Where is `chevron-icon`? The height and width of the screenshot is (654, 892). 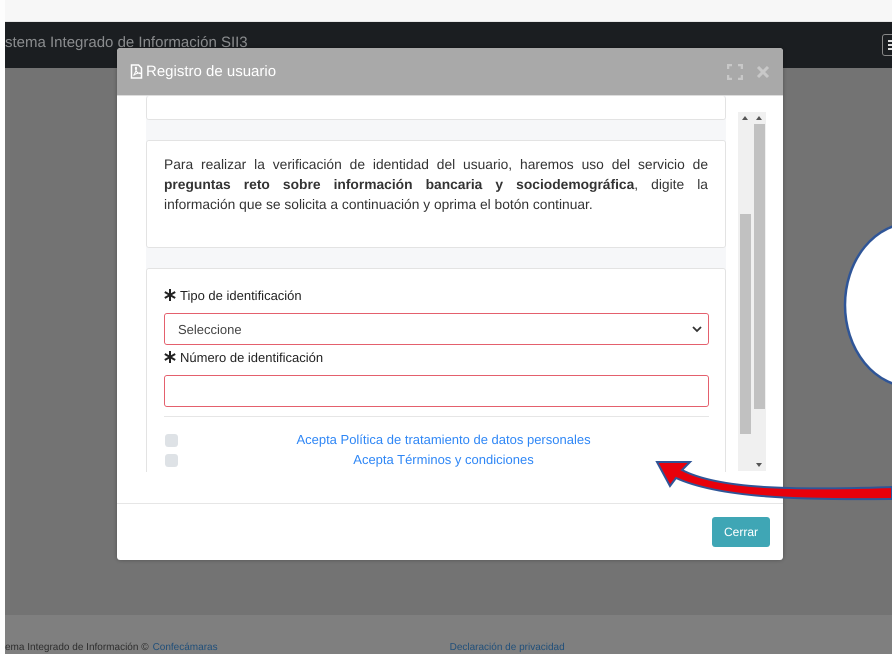
chevron-icon is located at coordinates (697, 329).